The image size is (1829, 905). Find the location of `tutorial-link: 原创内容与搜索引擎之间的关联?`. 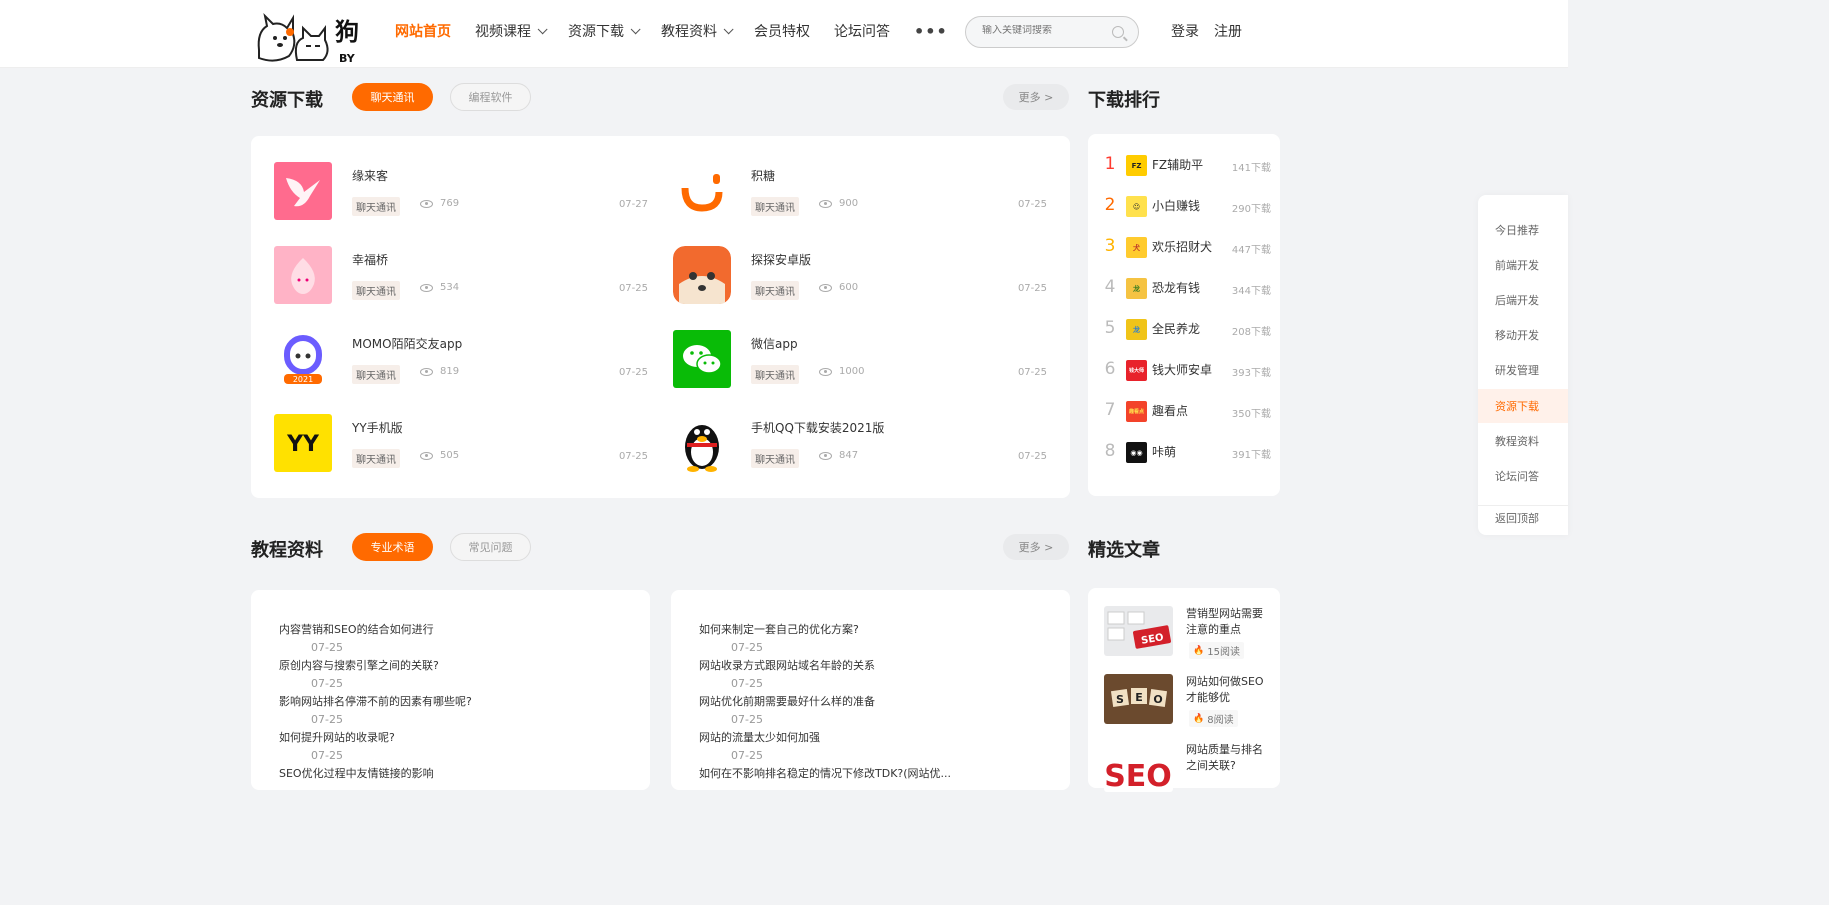

tutorial-link: 原创内容与搜索引擎之间的关联? is located at coordinates (359, 665).